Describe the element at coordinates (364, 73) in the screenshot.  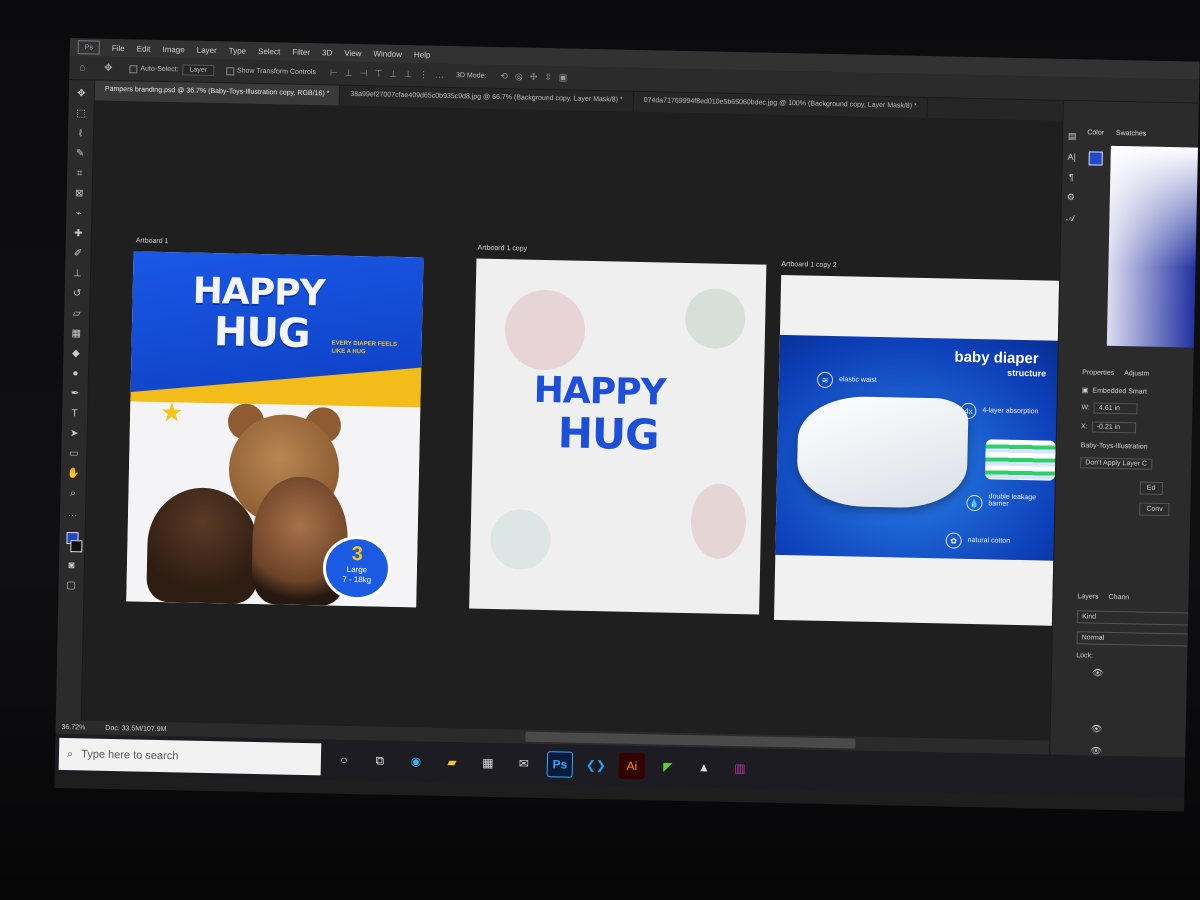
I see `align-right-icon: ⊣` at that location.